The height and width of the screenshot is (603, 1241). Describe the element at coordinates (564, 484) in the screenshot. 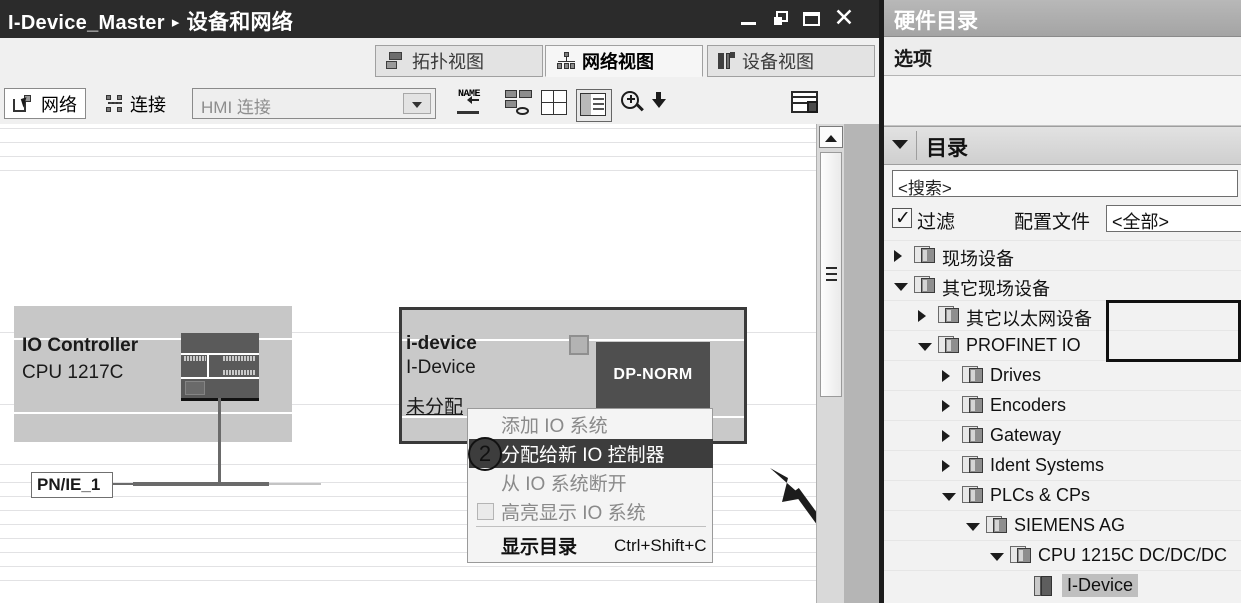

I see `menu-item-label: 从 IO 系统断开` at that location.